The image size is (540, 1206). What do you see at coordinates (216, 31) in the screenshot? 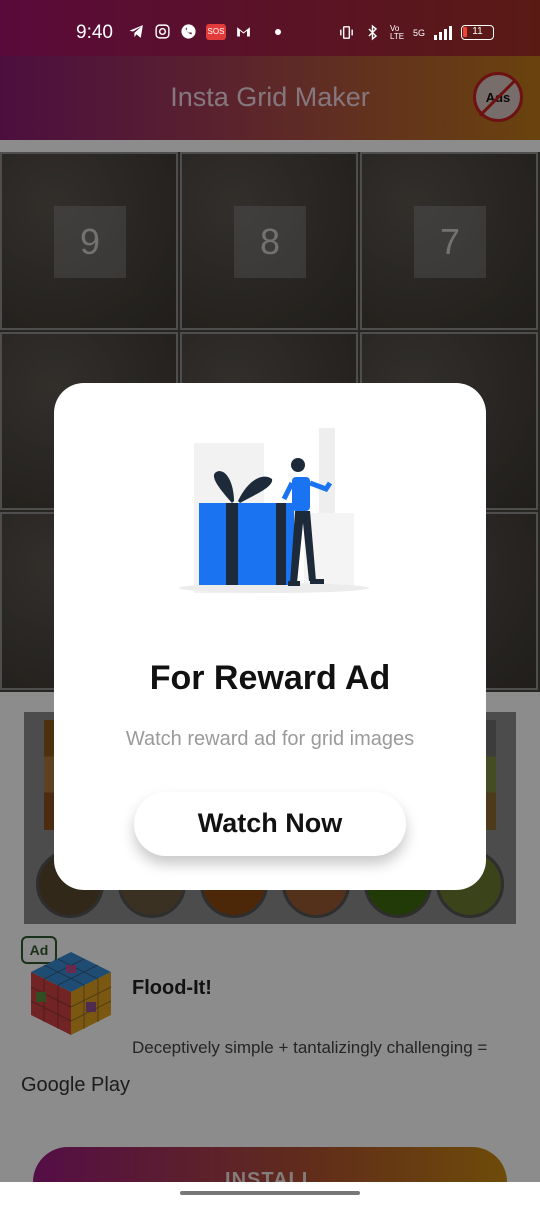
I see `sos-icon: SOS` at bounding box center [216, 31].